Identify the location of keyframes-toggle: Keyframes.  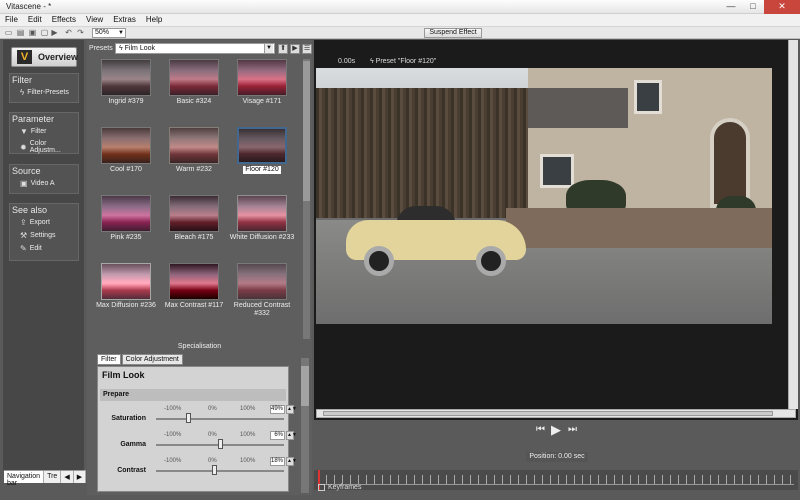
(339, 487).